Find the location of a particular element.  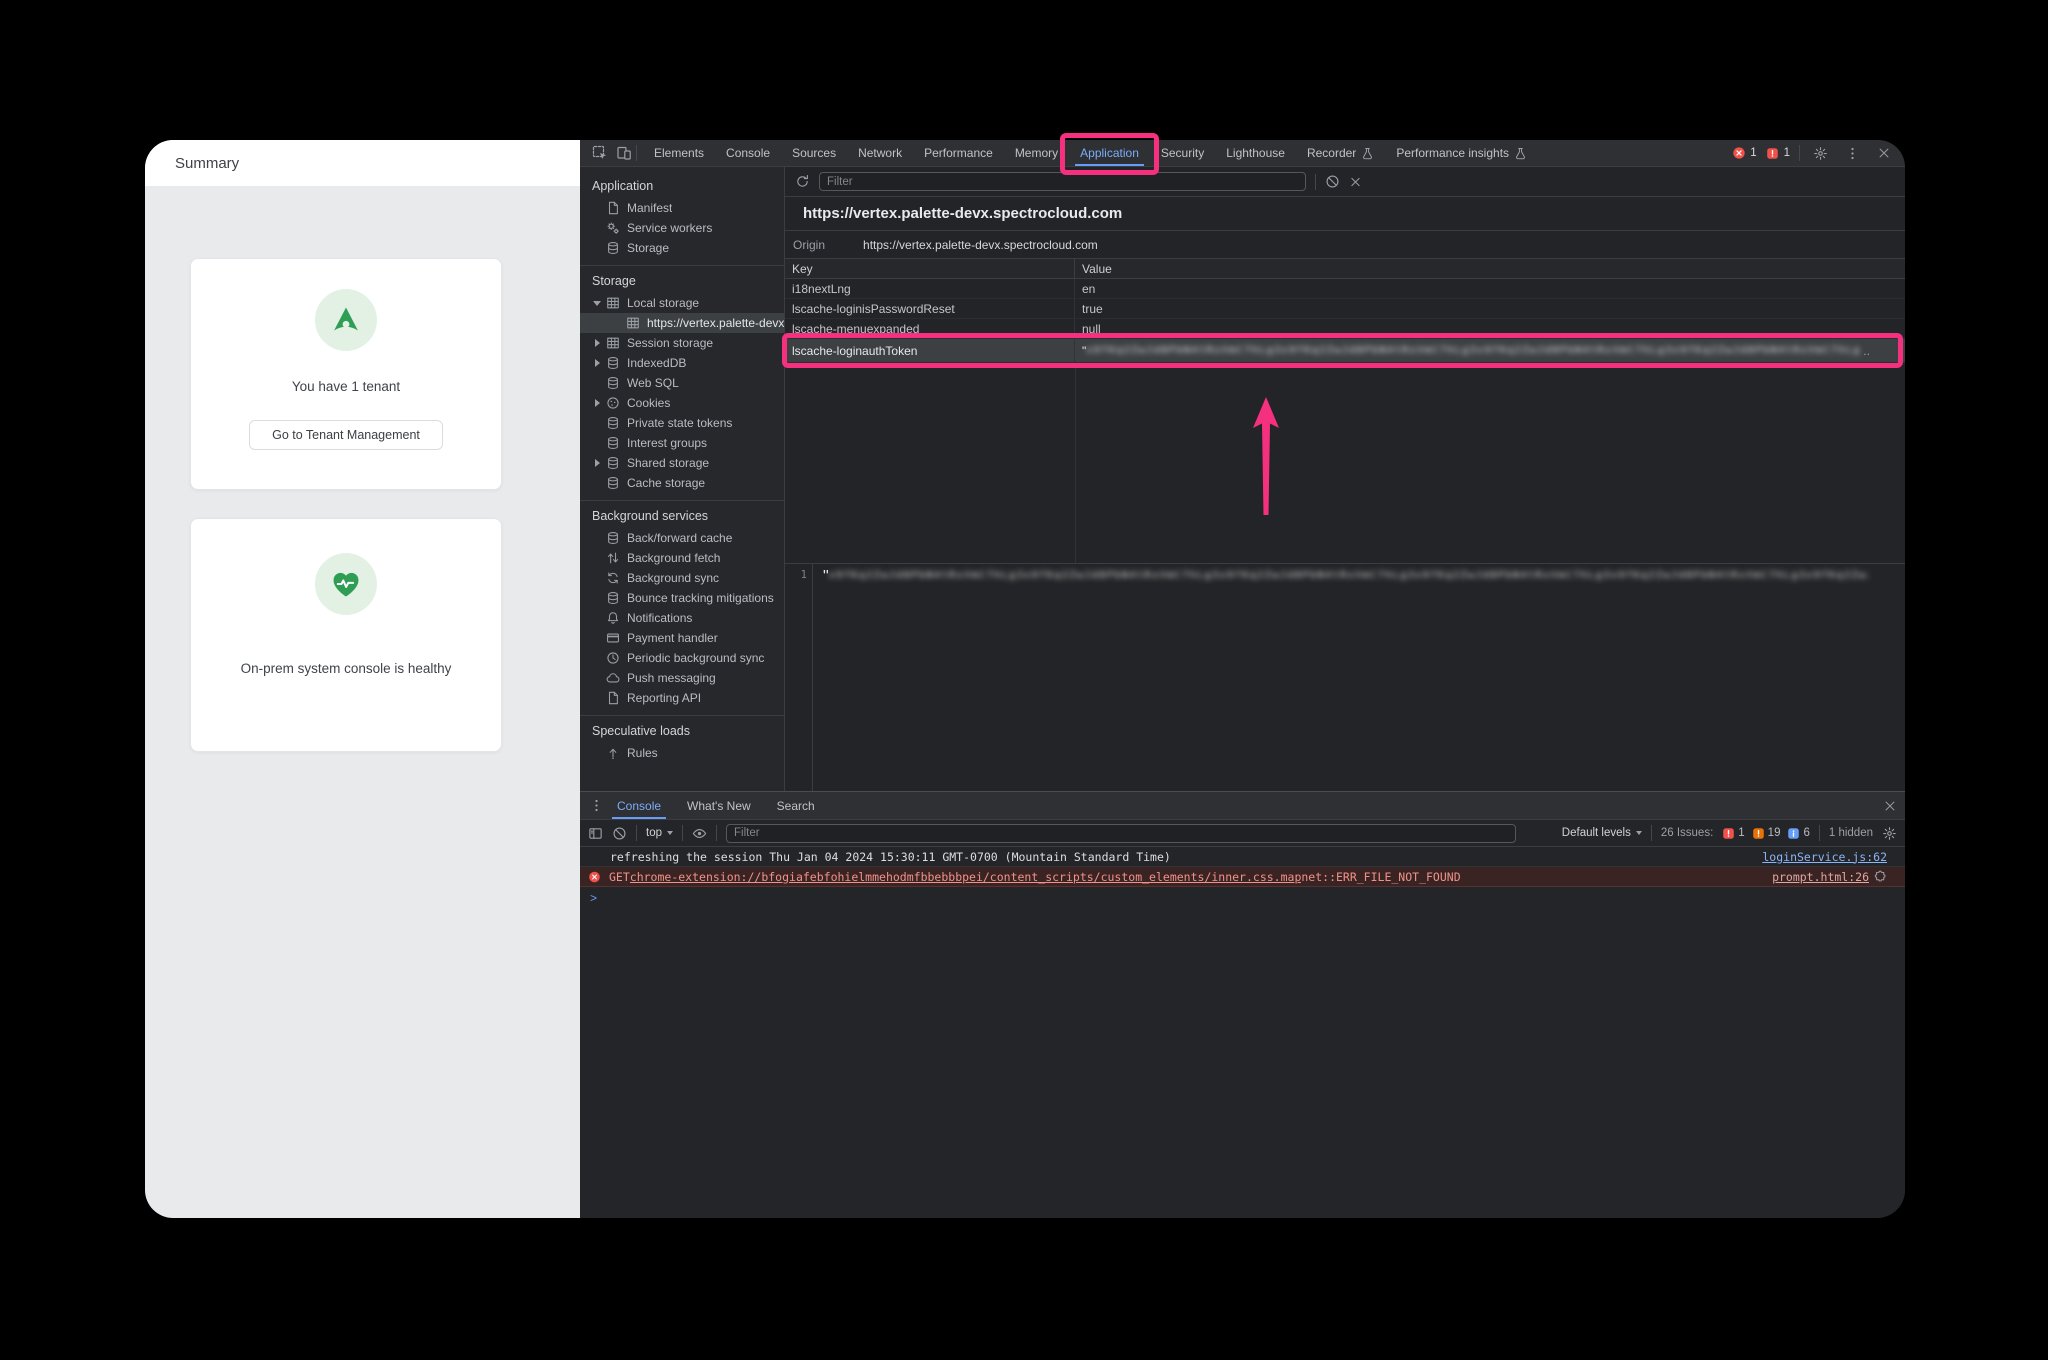

column-header-value: Value is located at coordinates (1490, 268).